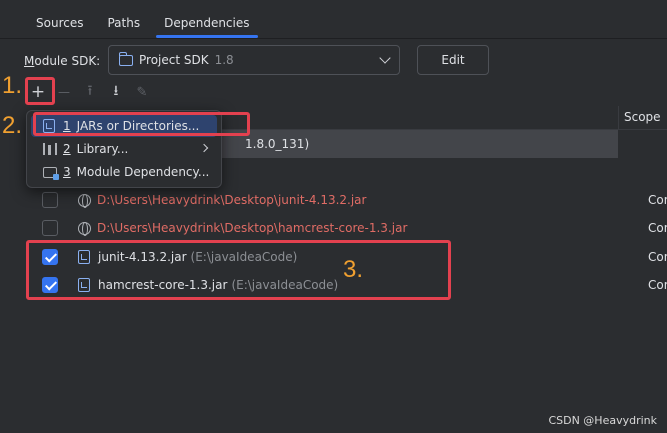 Image resolution: width=667 pixels, height=433 pixels. I want to click on tab-sources: Sources, so click(59, 23).